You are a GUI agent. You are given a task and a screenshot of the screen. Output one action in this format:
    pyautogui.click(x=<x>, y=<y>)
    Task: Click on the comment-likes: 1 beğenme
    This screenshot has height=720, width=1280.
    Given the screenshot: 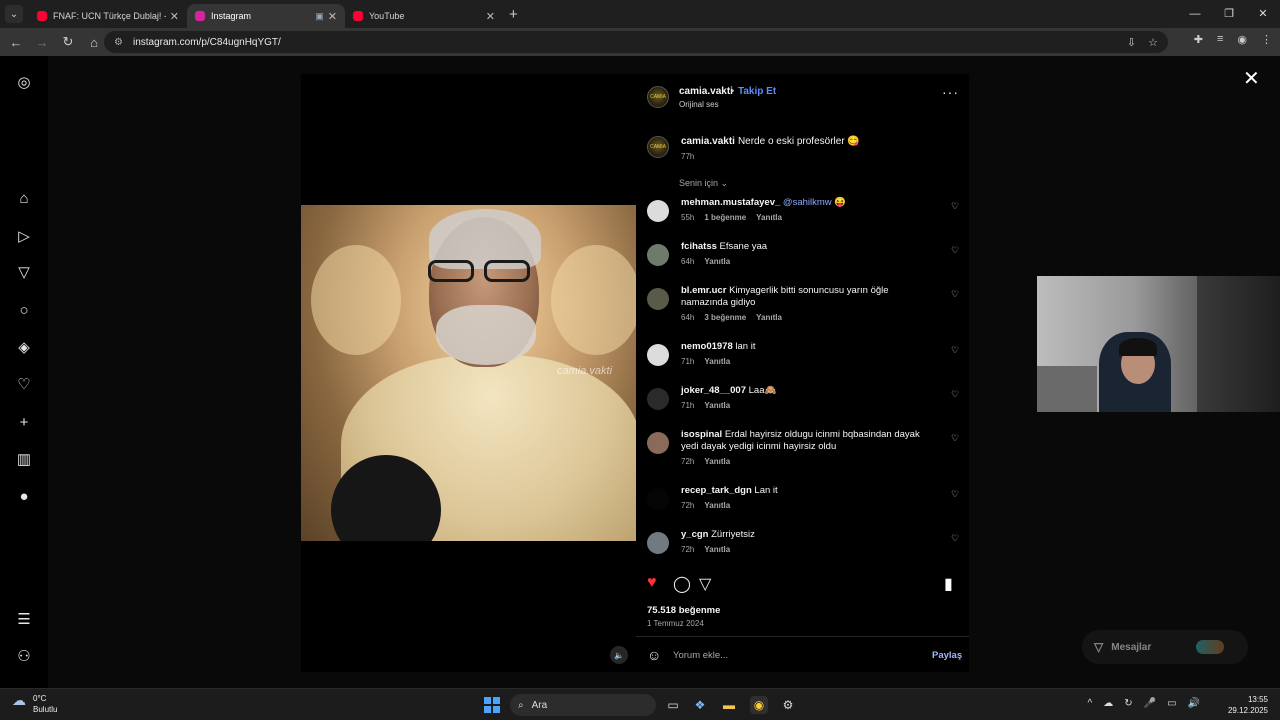 What is the action you would take?
    pyautogui.click(x=725, y=217)
    